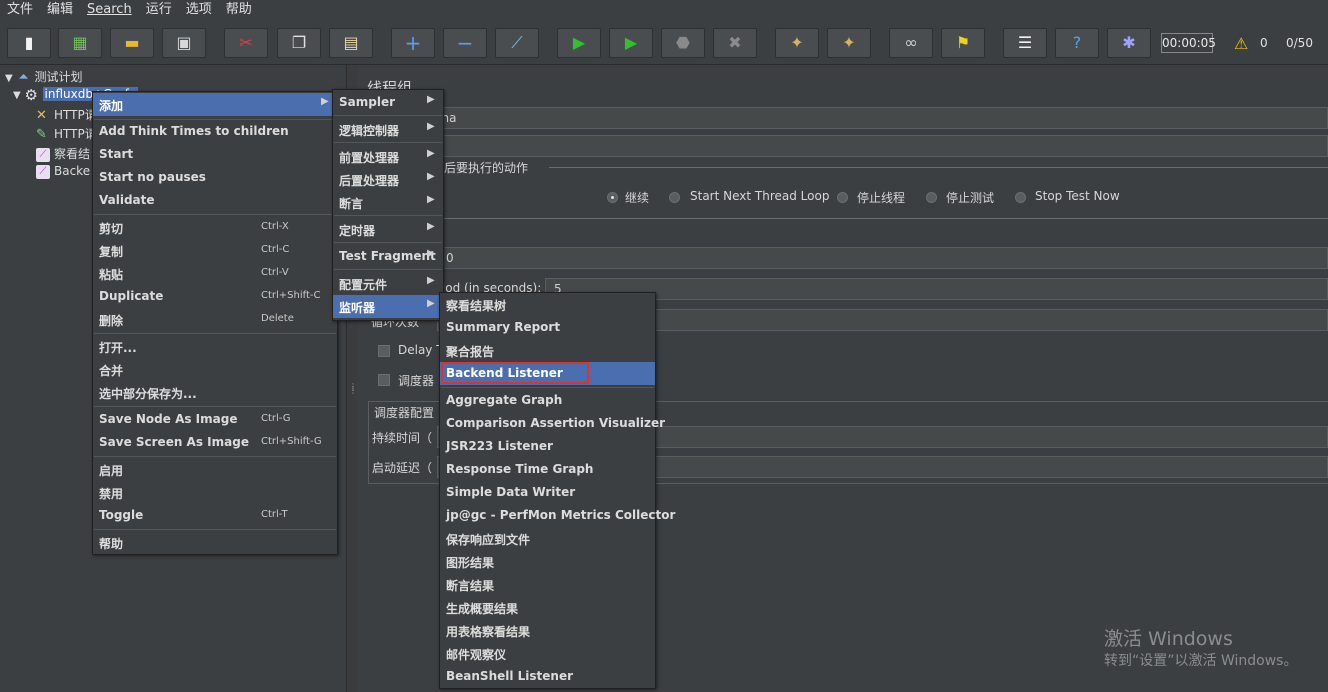 The width and height of the screenshot is (1328, 692). What do you see at coordinates (215, 227) in the screenshot?
I see `menu-item-cut: 剪切 Ctrl-X` at bounding box center [215, 227].